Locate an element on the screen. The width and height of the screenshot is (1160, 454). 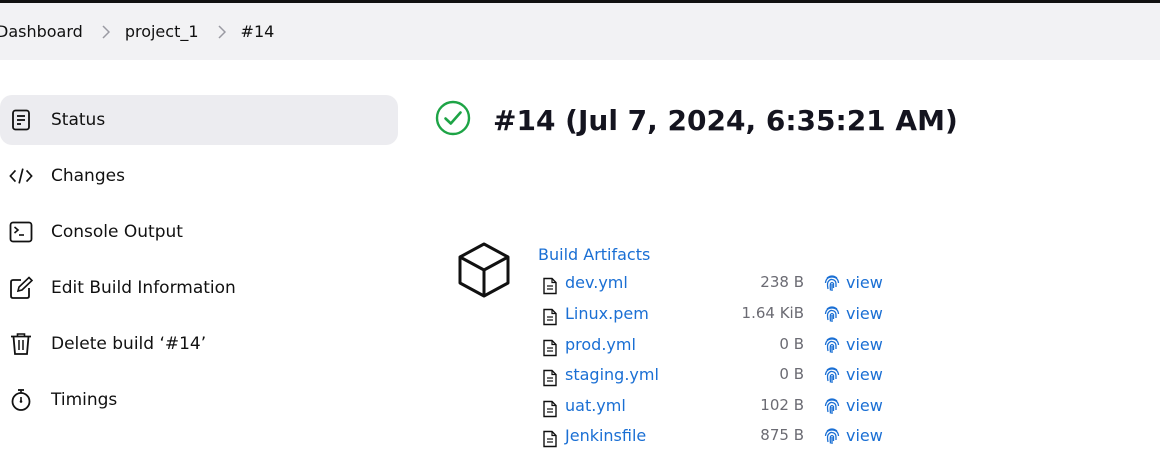
artifact-row: staging.yml 0 B view is located at coordinates (722, 378).